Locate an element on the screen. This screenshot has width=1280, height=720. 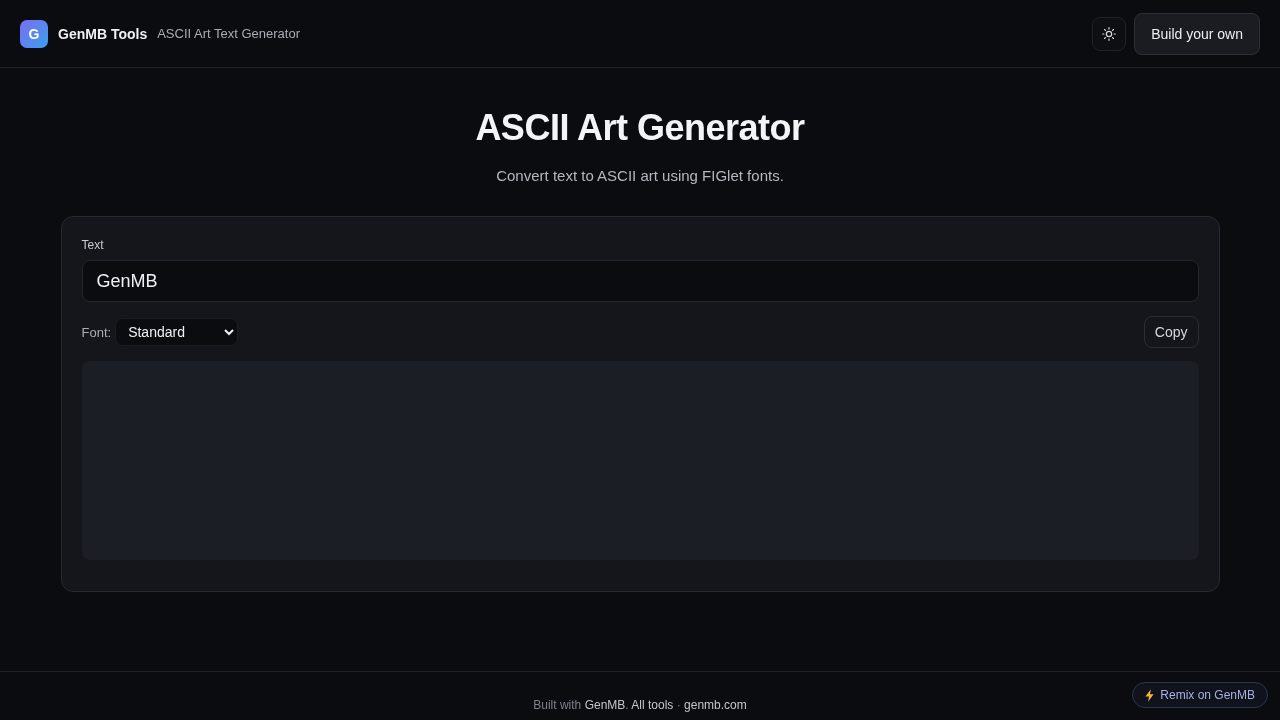
font-select: Standard is located at coordinates (177, 332).